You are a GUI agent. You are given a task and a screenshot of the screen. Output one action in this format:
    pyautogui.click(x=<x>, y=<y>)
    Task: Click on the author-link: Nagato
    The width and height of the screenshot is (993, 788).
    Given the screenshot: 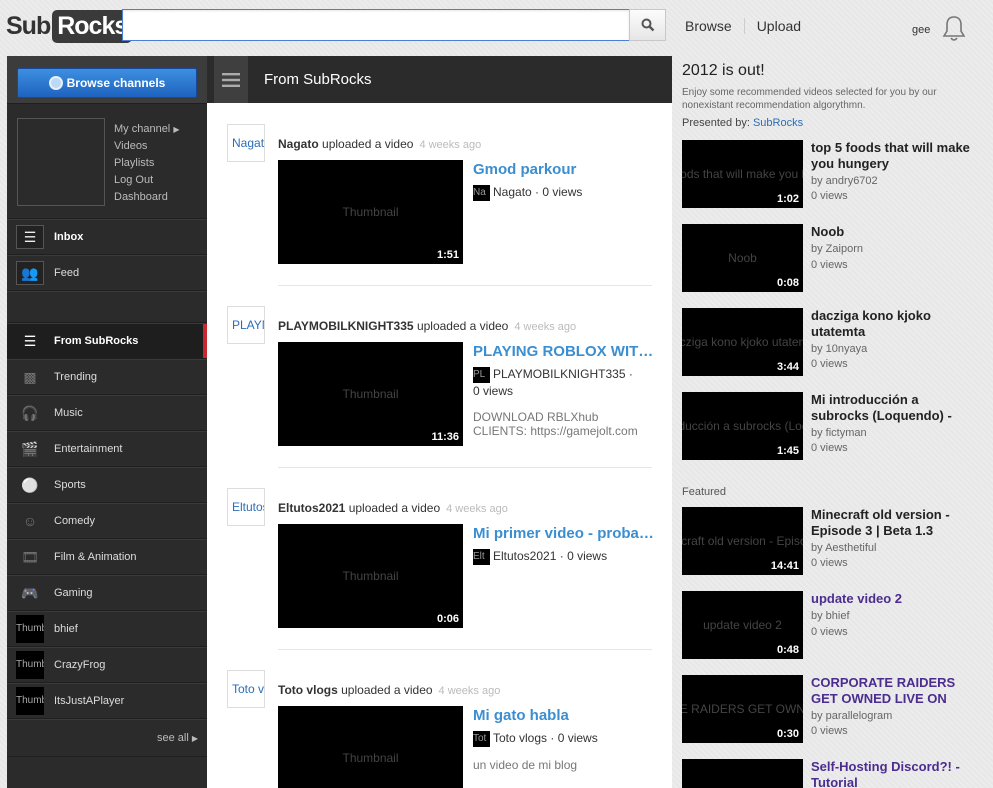 What is the action you would take?
    pyautogui.click(x=512, y=192)
    